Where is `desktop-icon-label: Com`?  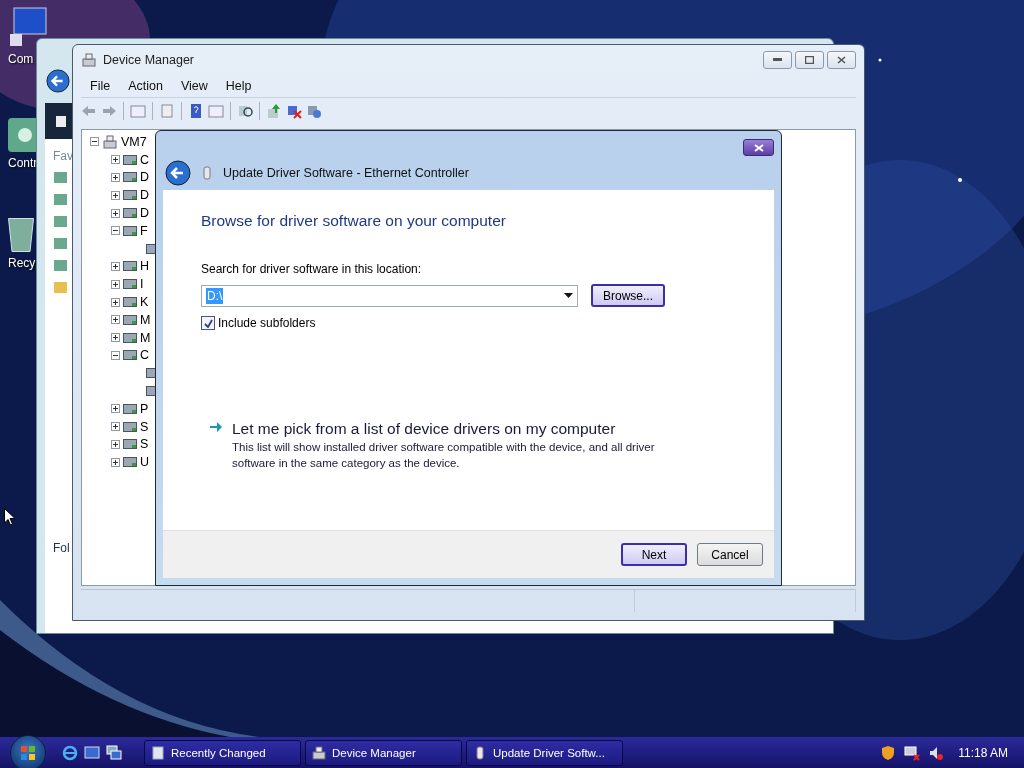
desktop-icon-label: Com is located at coordinates (21, 59).